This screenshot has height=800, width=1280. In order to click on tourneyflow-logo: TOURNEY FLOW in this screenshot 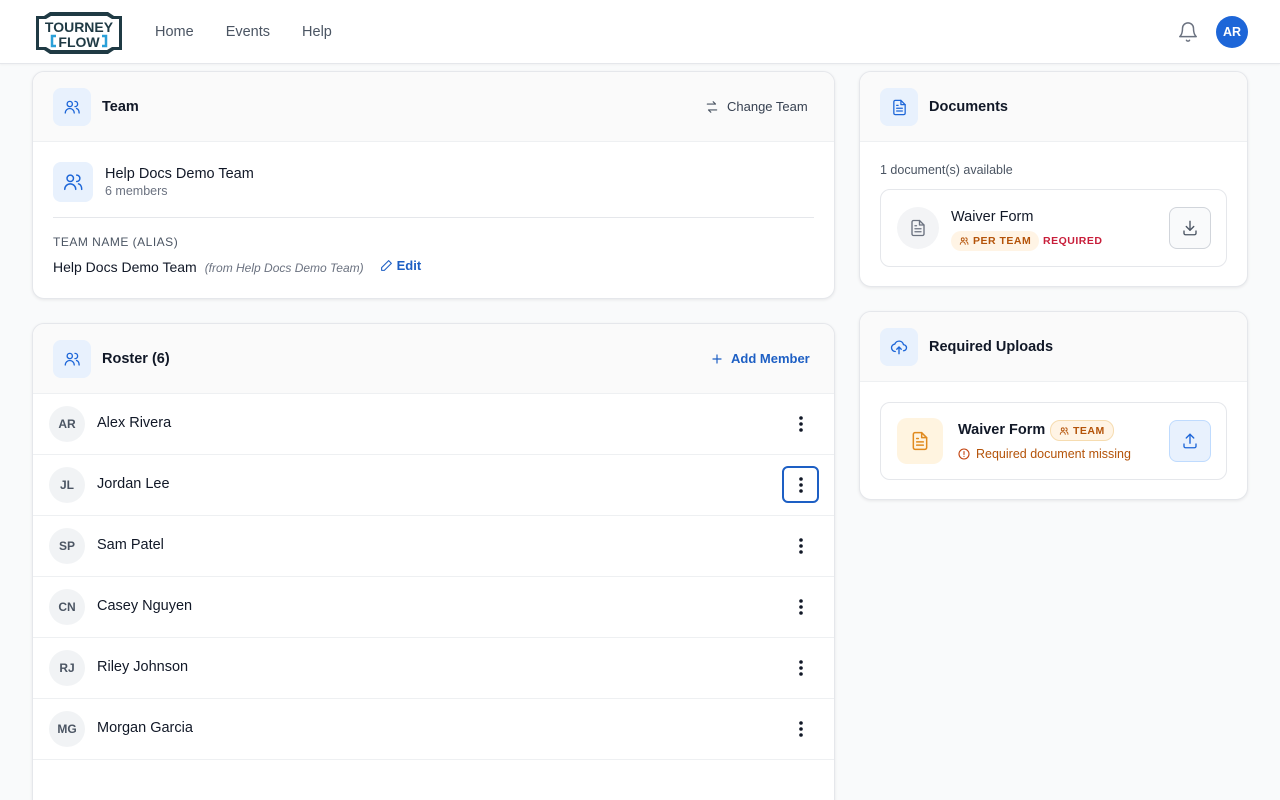, I will do `click(79, 33)`.